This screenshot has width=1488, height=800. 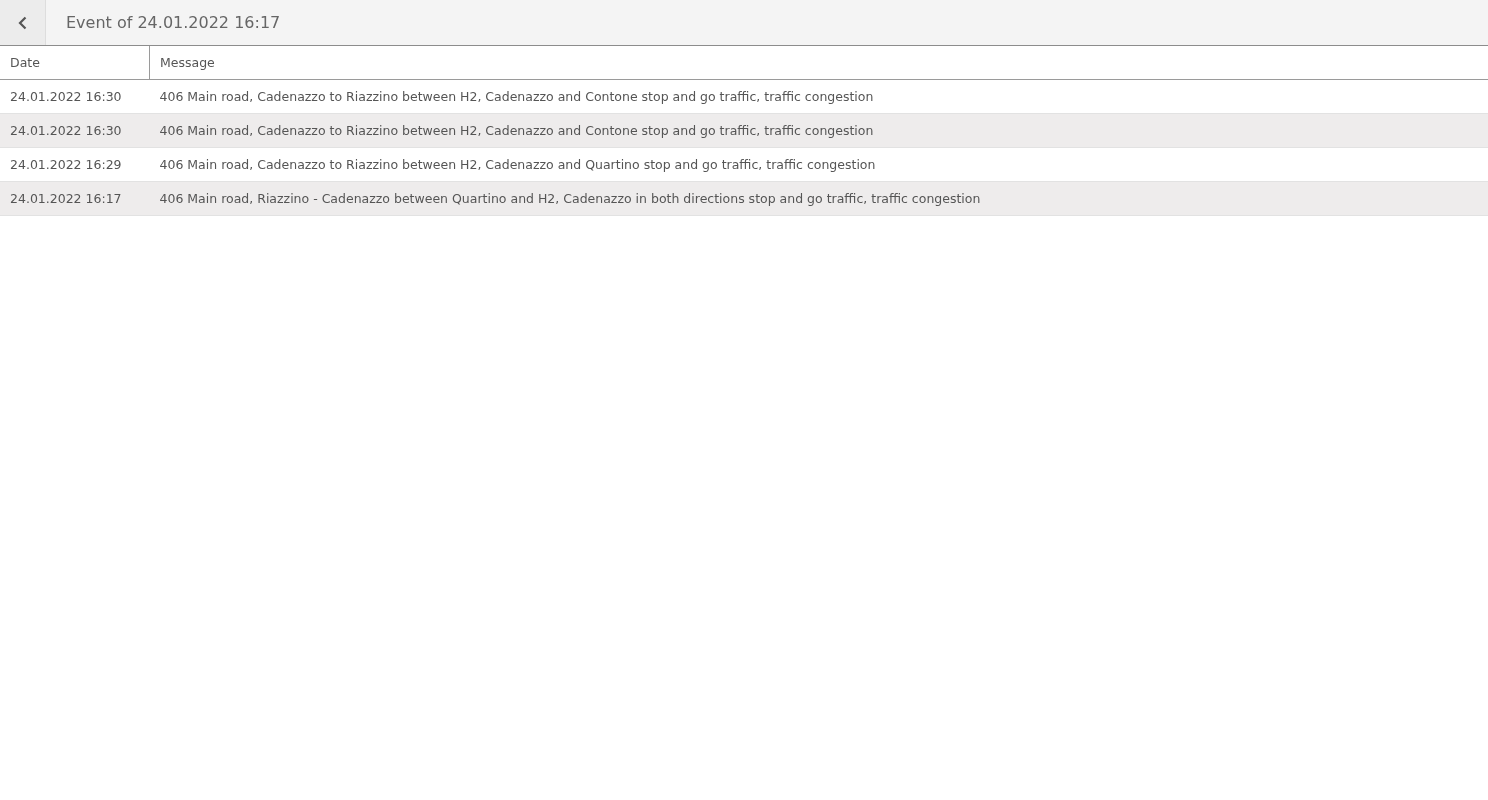 I want to click on column-header: Message, so click(x=818, y=63).